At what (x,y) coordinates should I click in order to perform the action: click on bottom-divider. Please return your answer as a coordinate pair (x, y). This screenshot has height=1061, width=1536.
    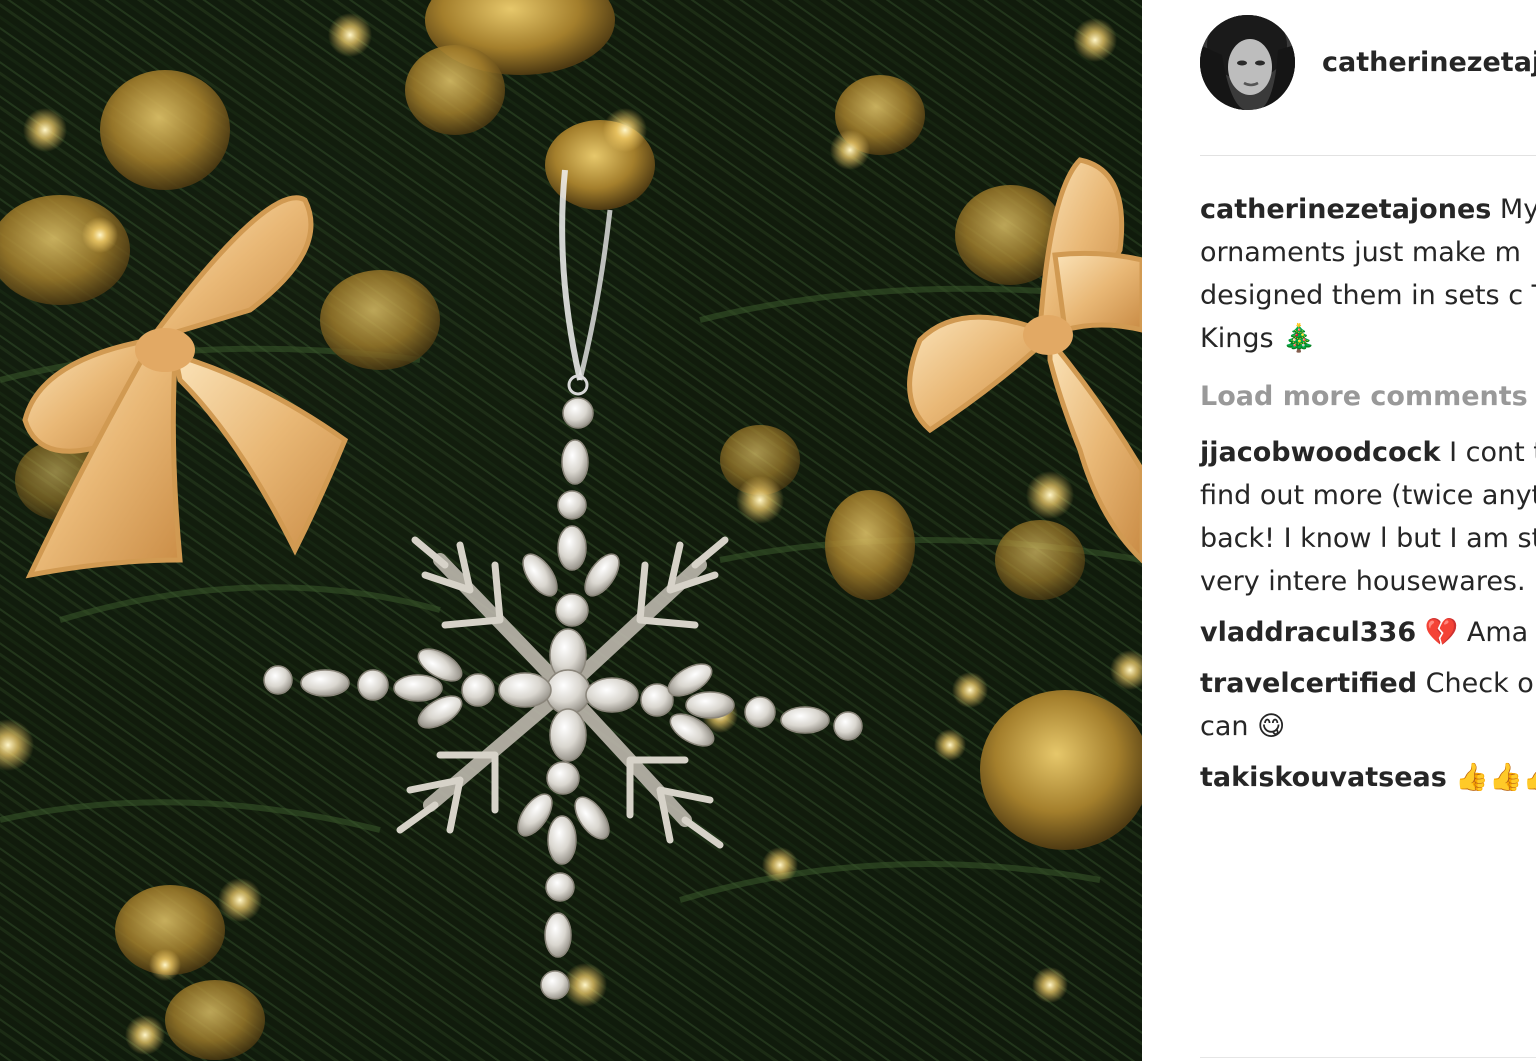
    Looking at the image, I should click on (1368, 1057).